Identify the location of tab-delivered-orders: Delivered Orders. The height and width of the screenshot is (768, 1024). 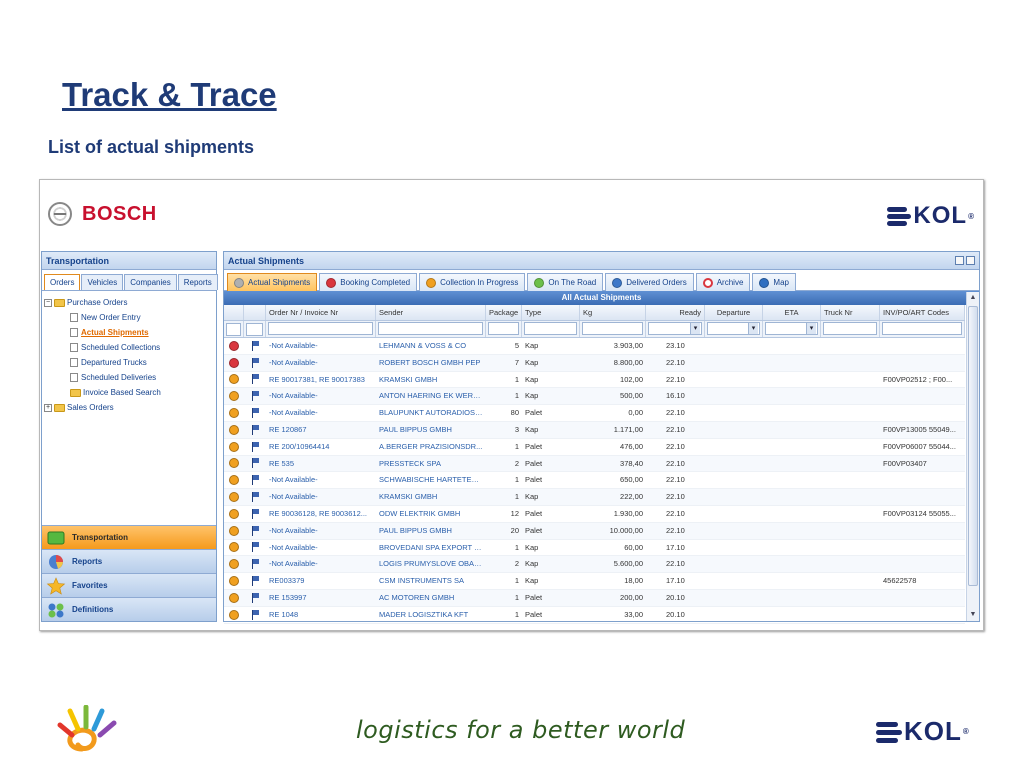
(649, 282).